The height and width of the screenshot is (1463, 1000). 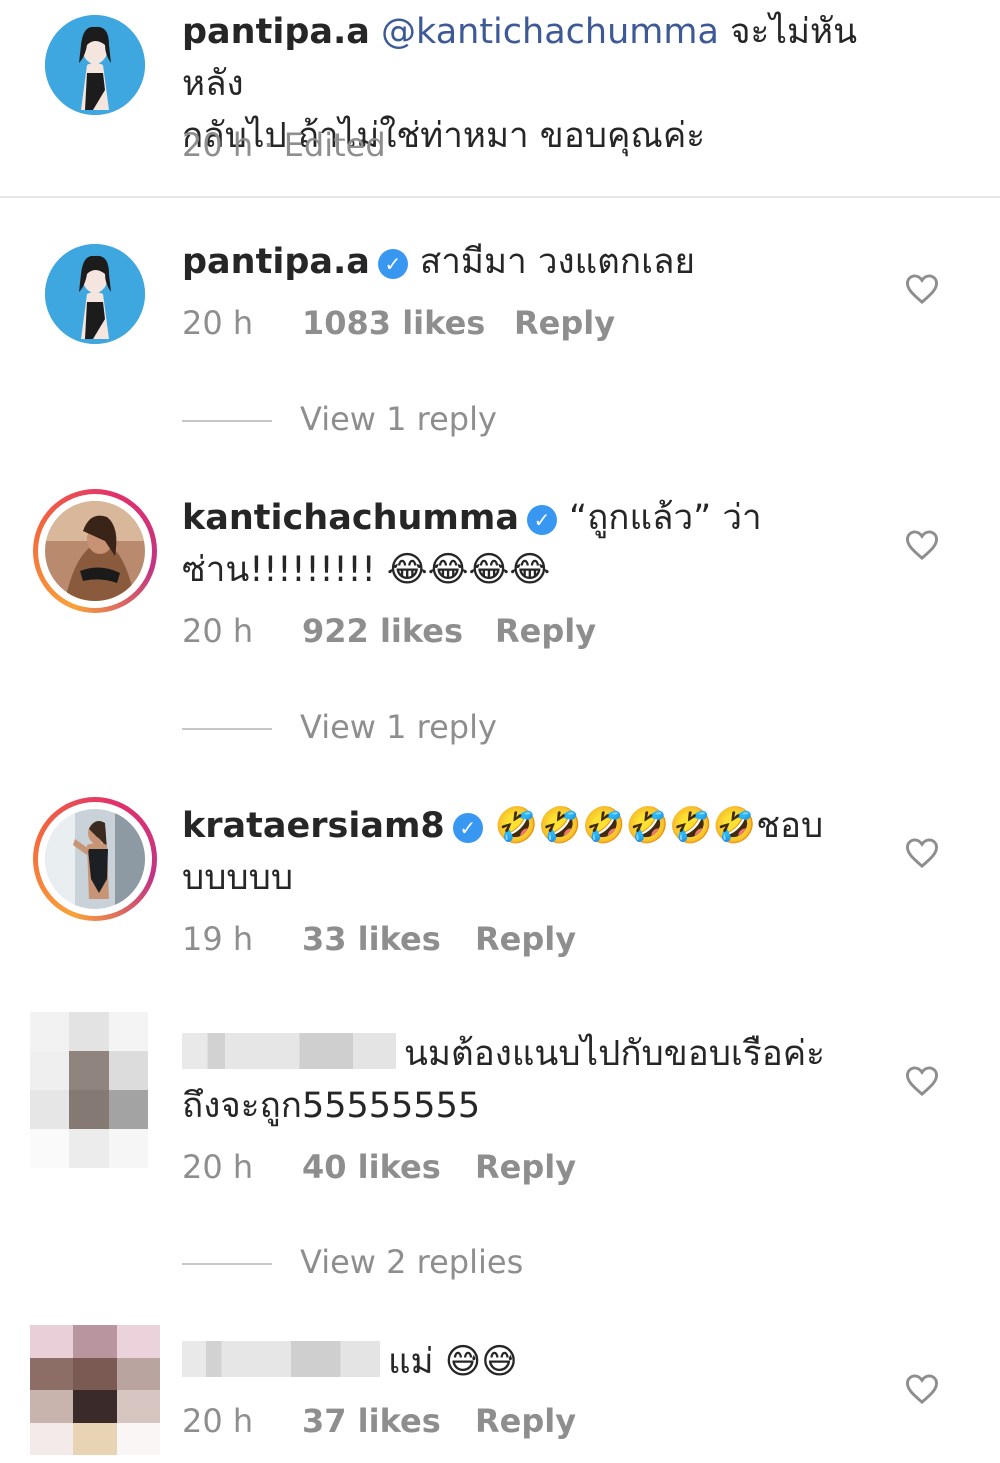 I want to click on comment-time: 19 h, so click(x=218, y=939).